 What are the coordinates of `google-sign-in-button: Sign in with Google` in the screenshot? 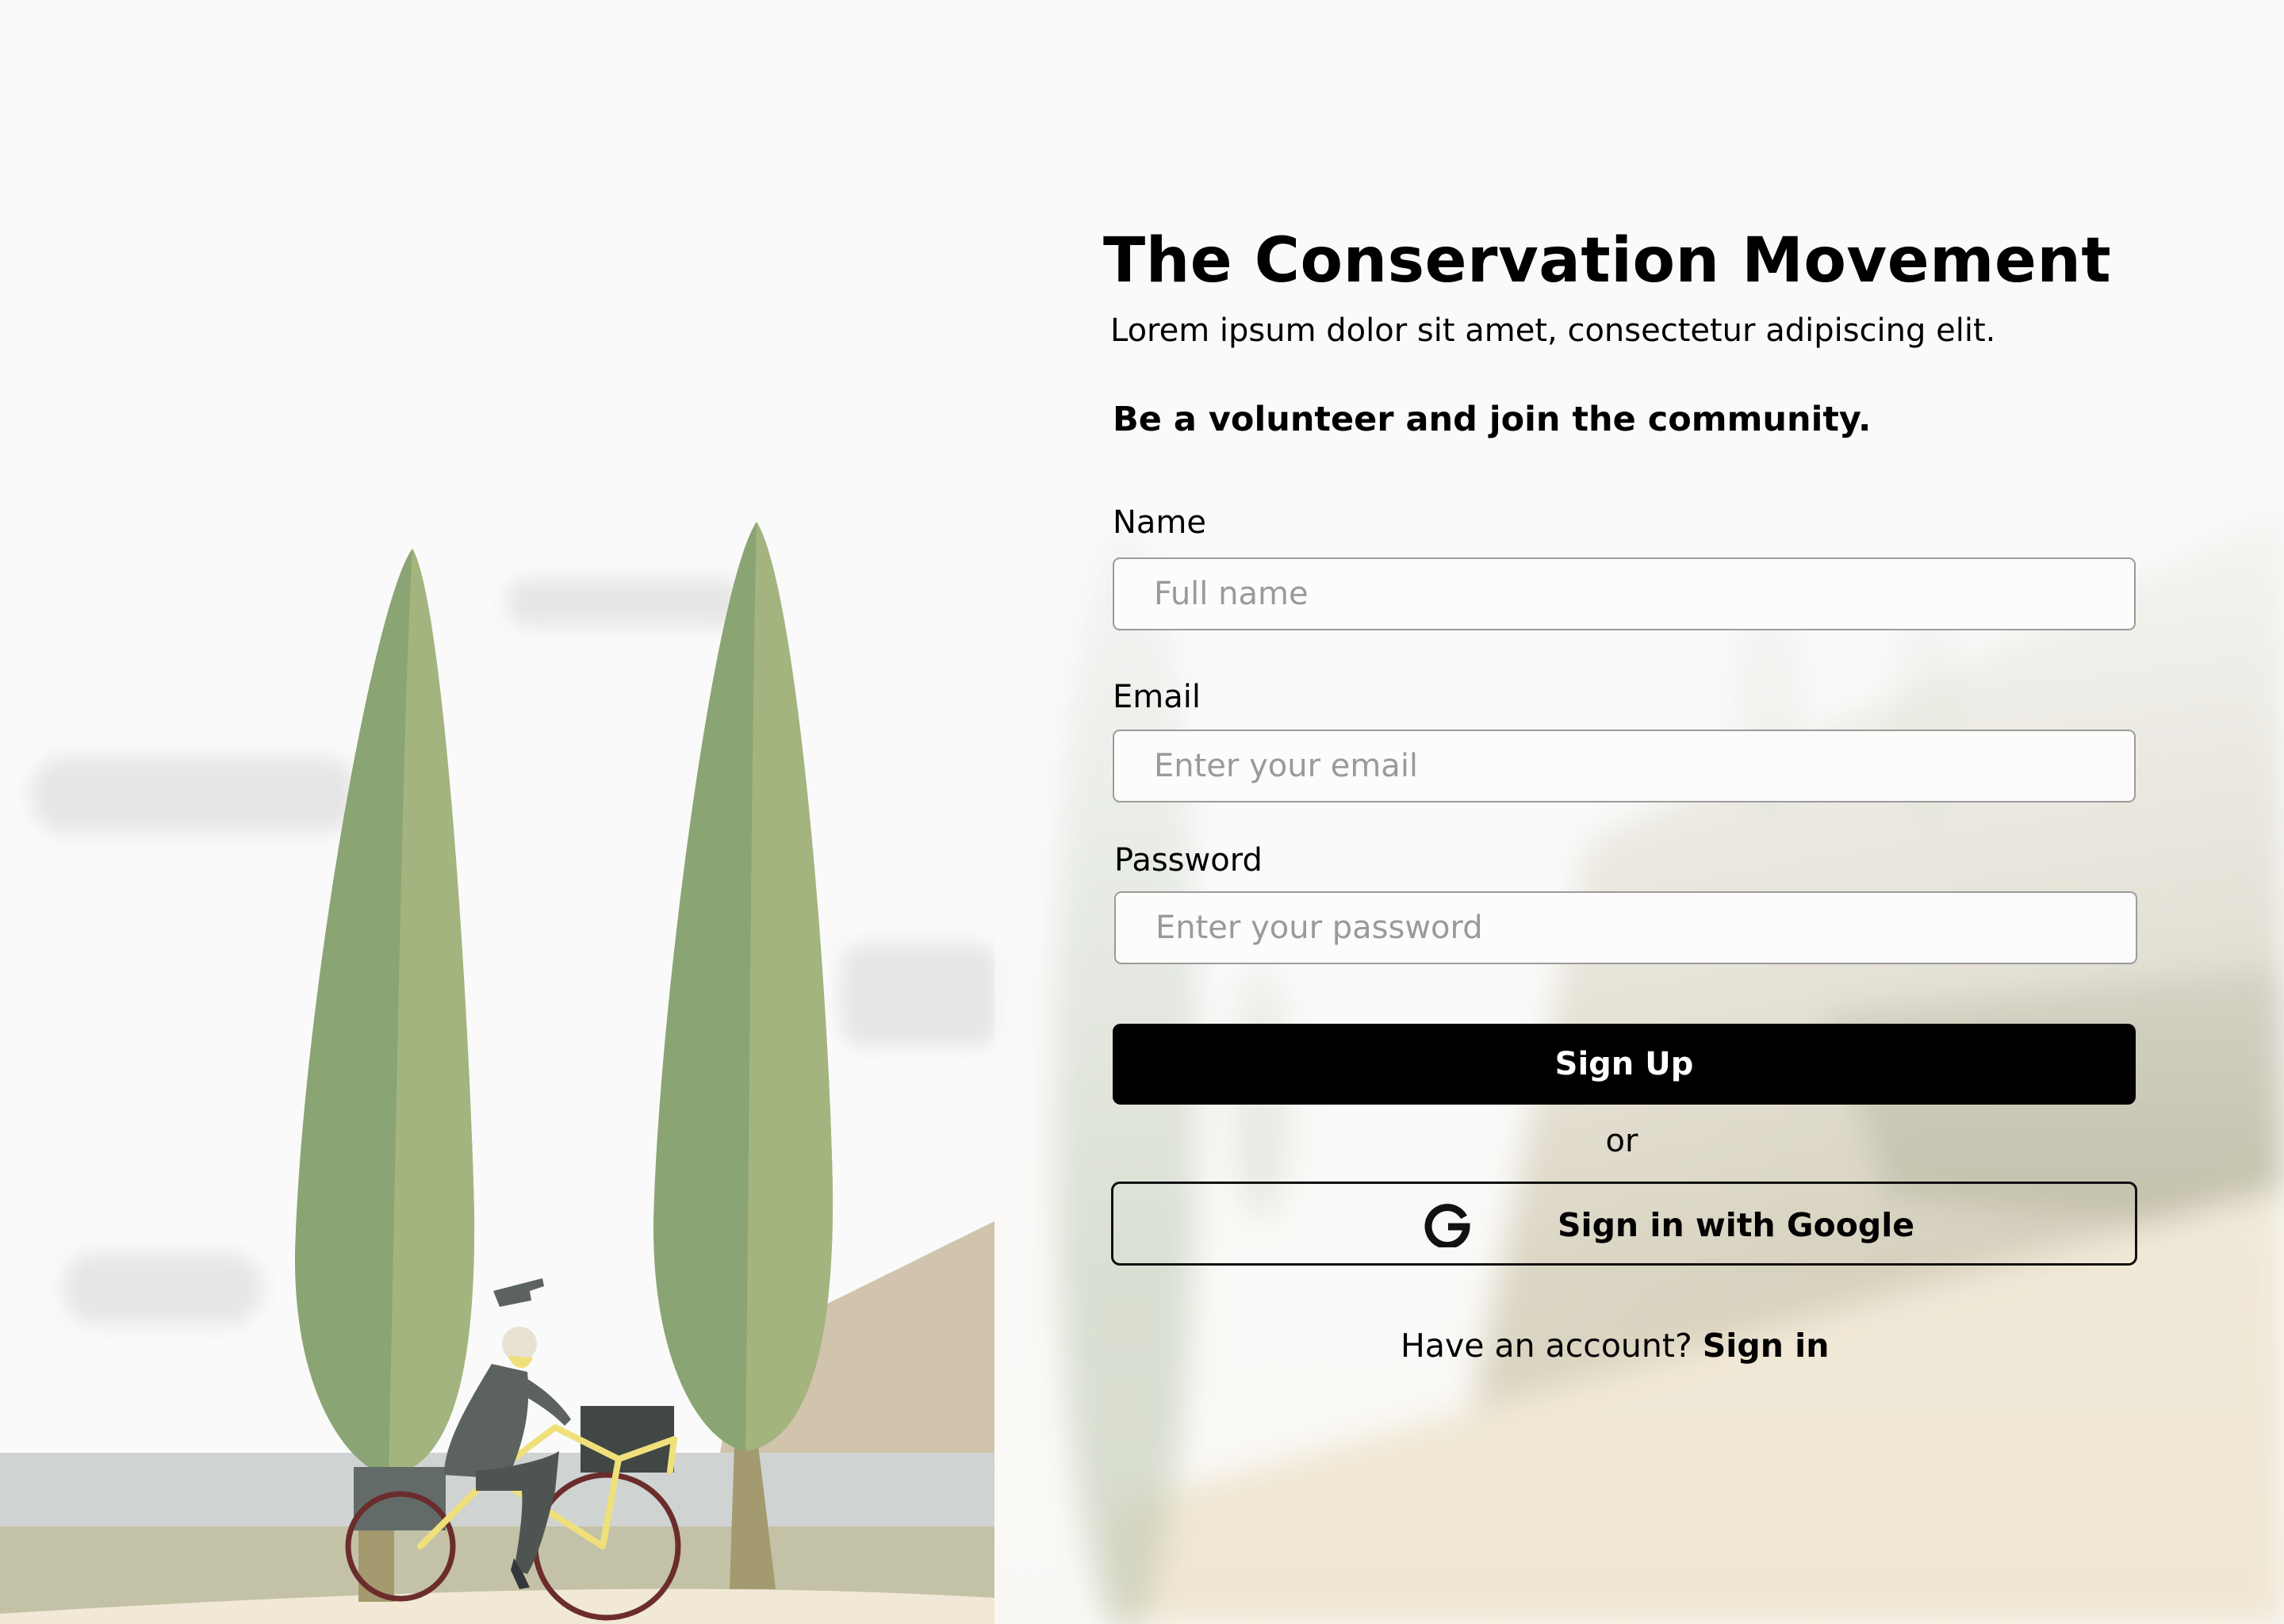 It's located at (1624, 1224).